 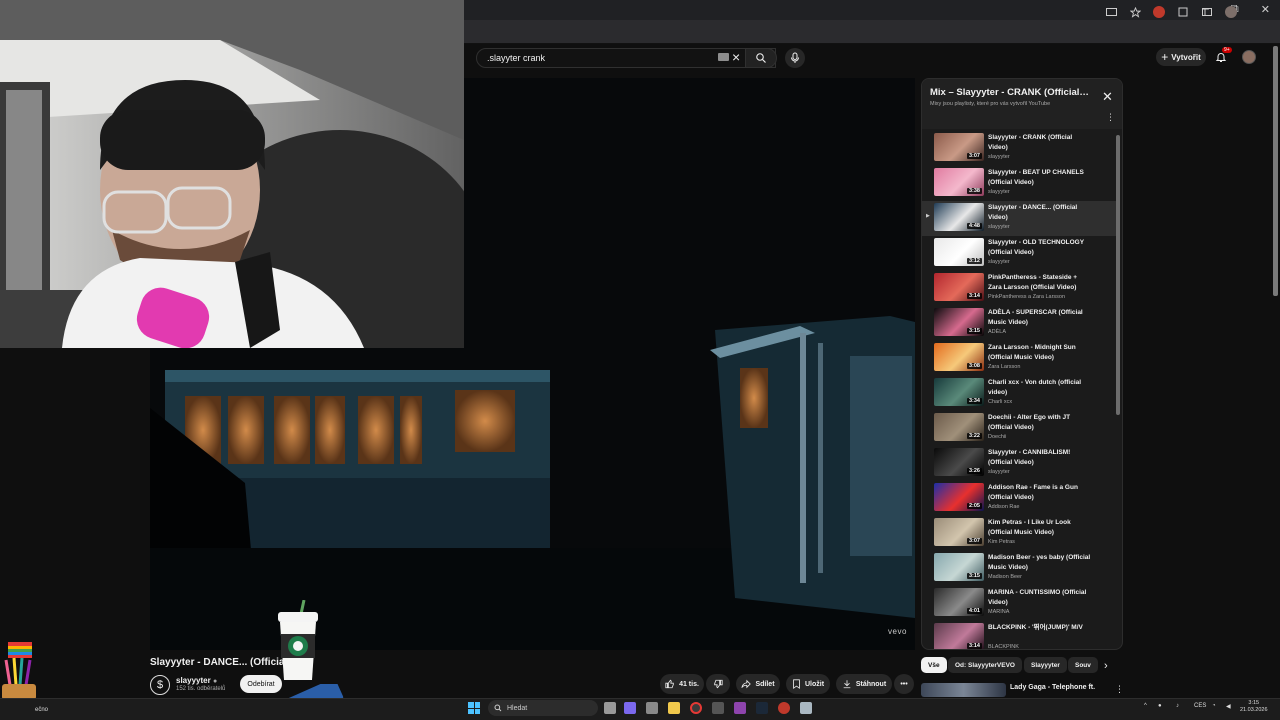 What do you see at coordinates (1052, 687) in the screenshot?
I see `next-video-title: Lady Gaga - Telephone ft.` at bounding box center [1052, 687].